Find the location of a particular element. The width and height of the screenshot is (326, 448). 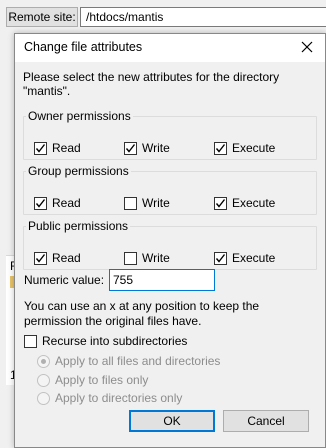

group-read-checkbox: Read is located at coordinates (57, 203).